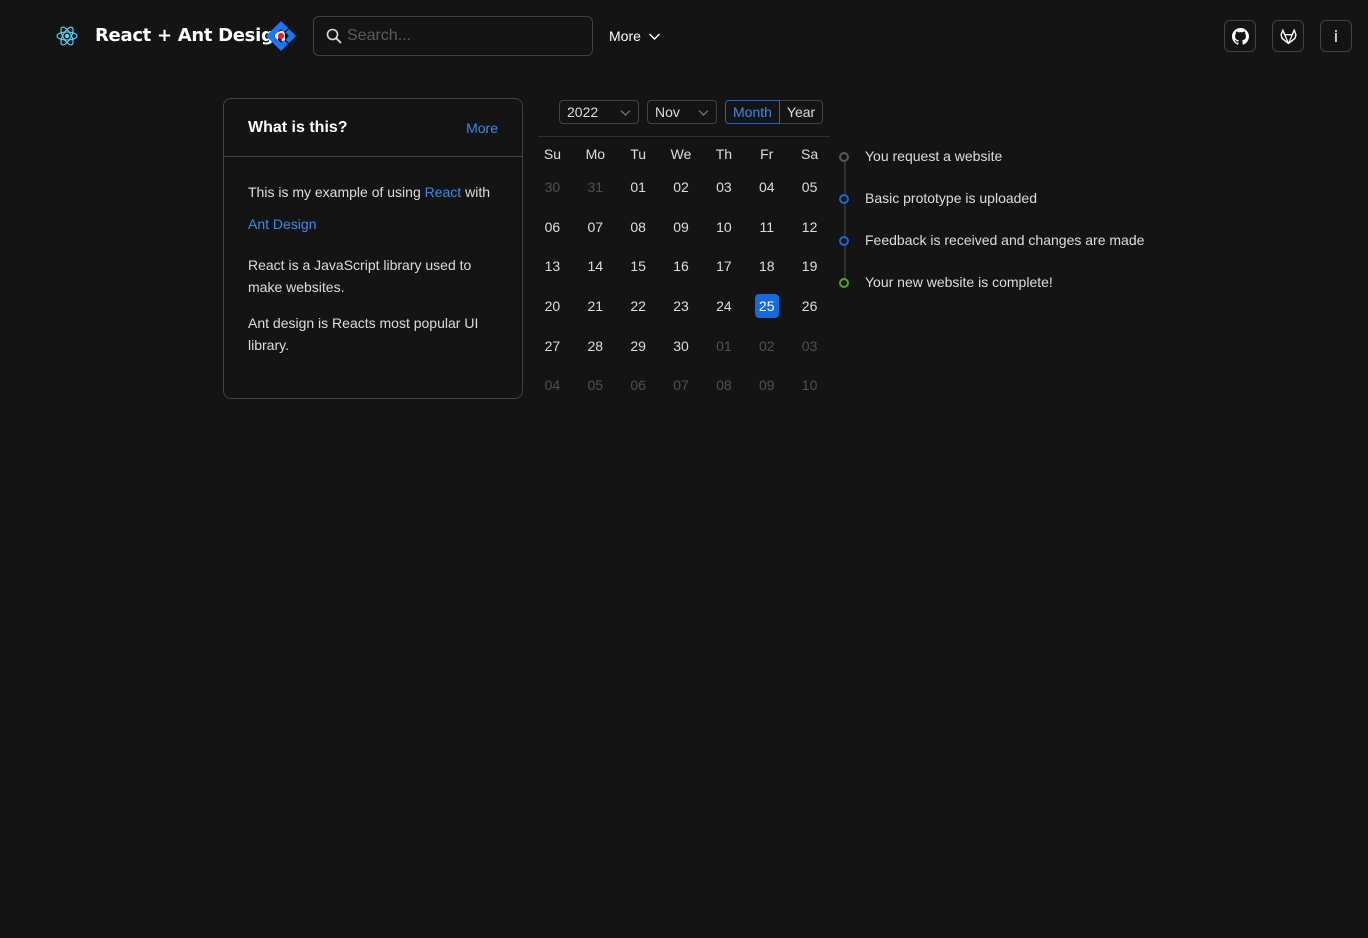 This screenshot has height=938, width=1368. Describe the element at coordinates (724, 153) in the screenshot. I see `weekday-label: Th` at that location.